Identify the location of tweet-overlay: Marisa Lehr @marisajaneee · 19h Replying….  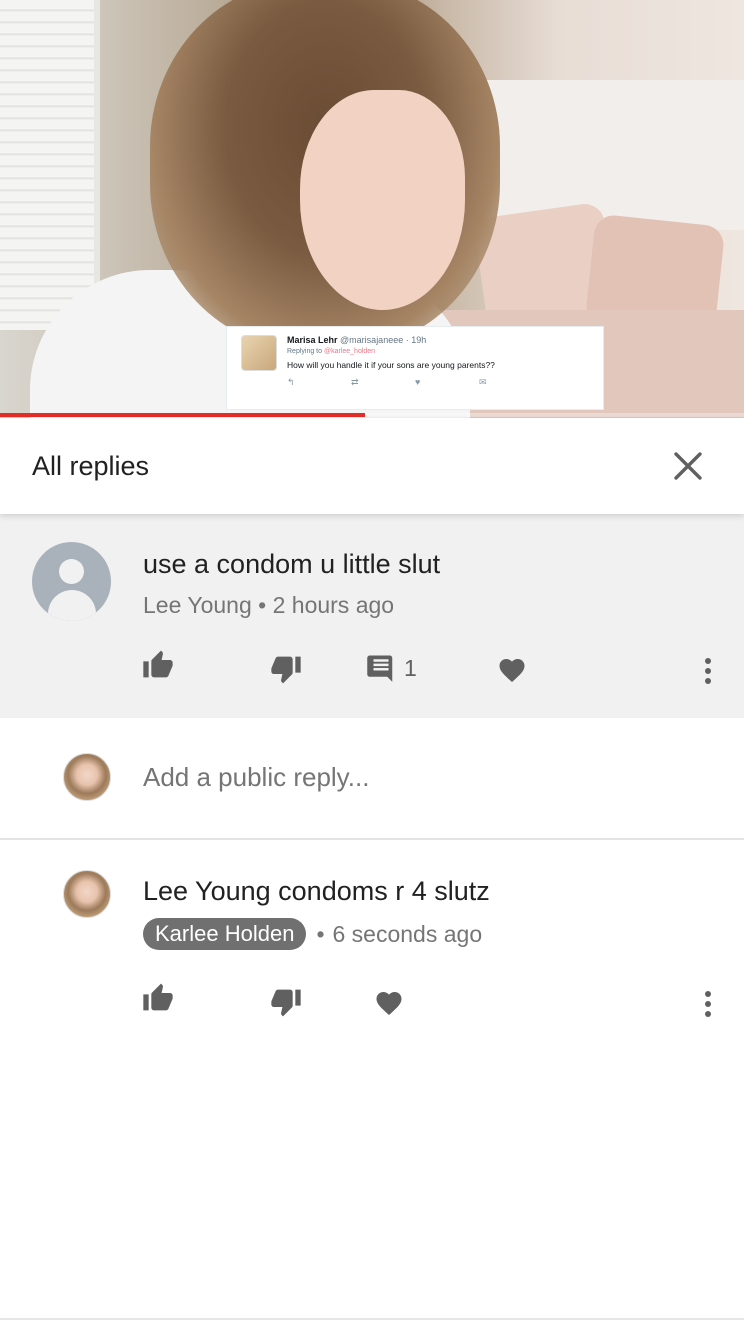
(415, 368).